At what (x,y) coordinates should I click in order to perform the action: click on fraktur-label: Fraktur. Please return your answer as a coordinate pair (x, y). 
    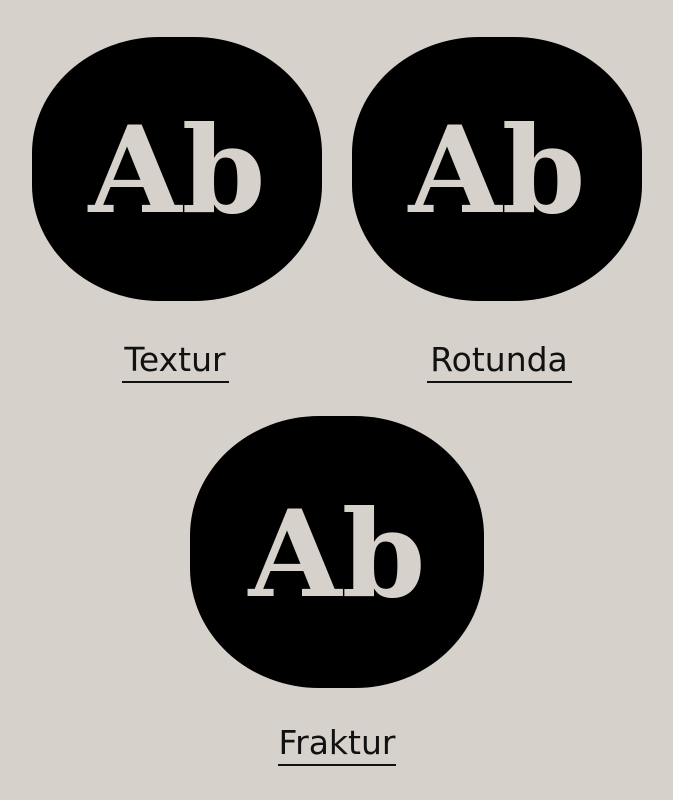
    Looking at the image, I should click on (337, 742).